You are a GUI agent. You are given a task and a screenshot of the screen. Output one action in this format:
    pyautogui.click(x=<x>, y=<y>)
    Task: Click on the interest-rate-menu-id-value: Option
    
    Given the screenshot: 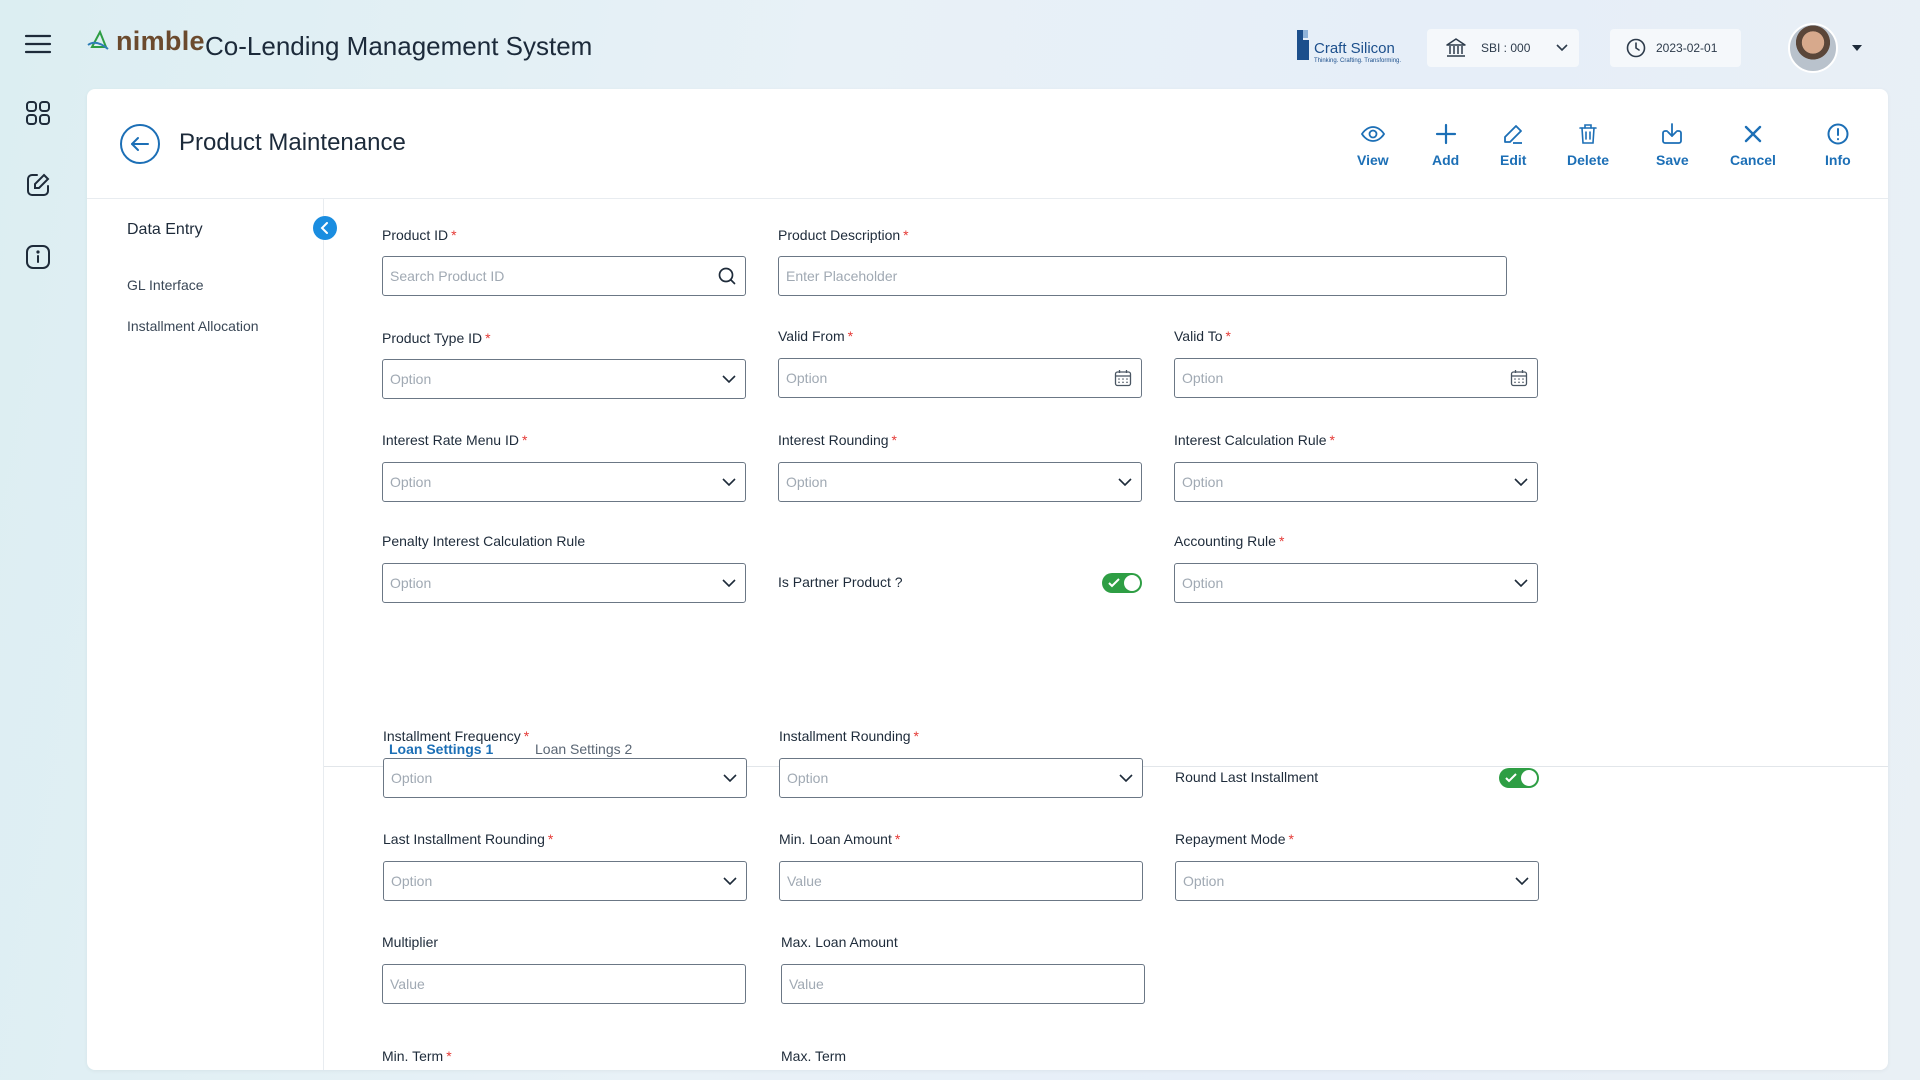 What is the action you would take?
    pyautogui.click(x=411, y=482)
    